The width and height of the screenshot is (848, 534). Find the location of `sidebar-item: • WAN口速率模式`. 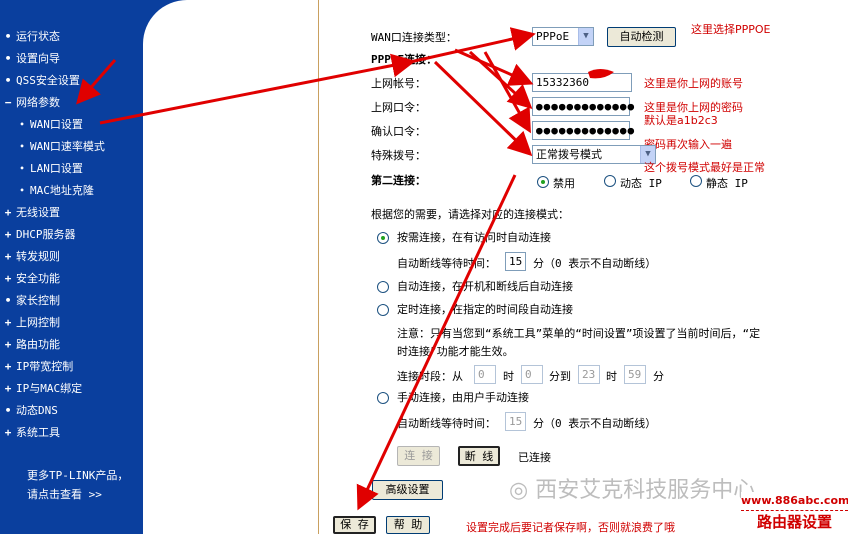

sidebar-item: • WAN口速率模式 is located at coordinates (52, 146).